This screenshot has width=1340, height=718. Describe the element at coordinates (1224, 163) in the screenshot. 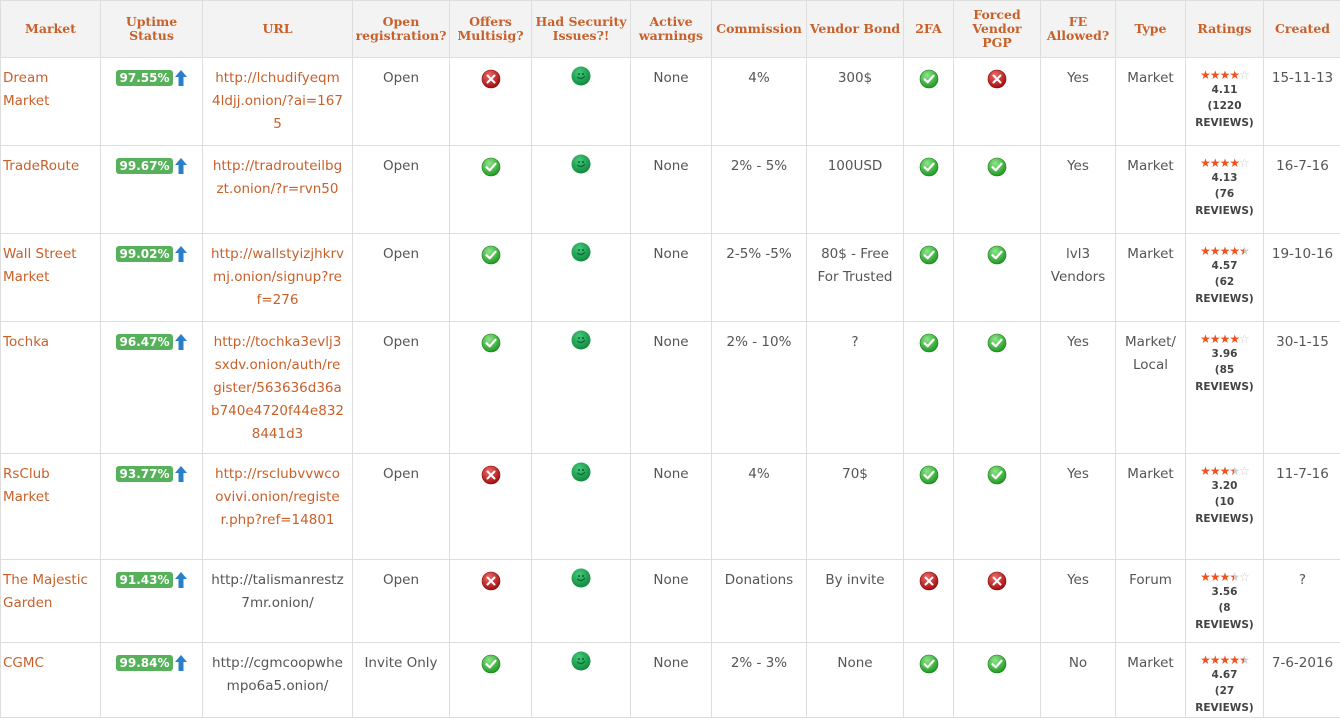

I see `star-rating-icon: ★★★★☆` at that location.